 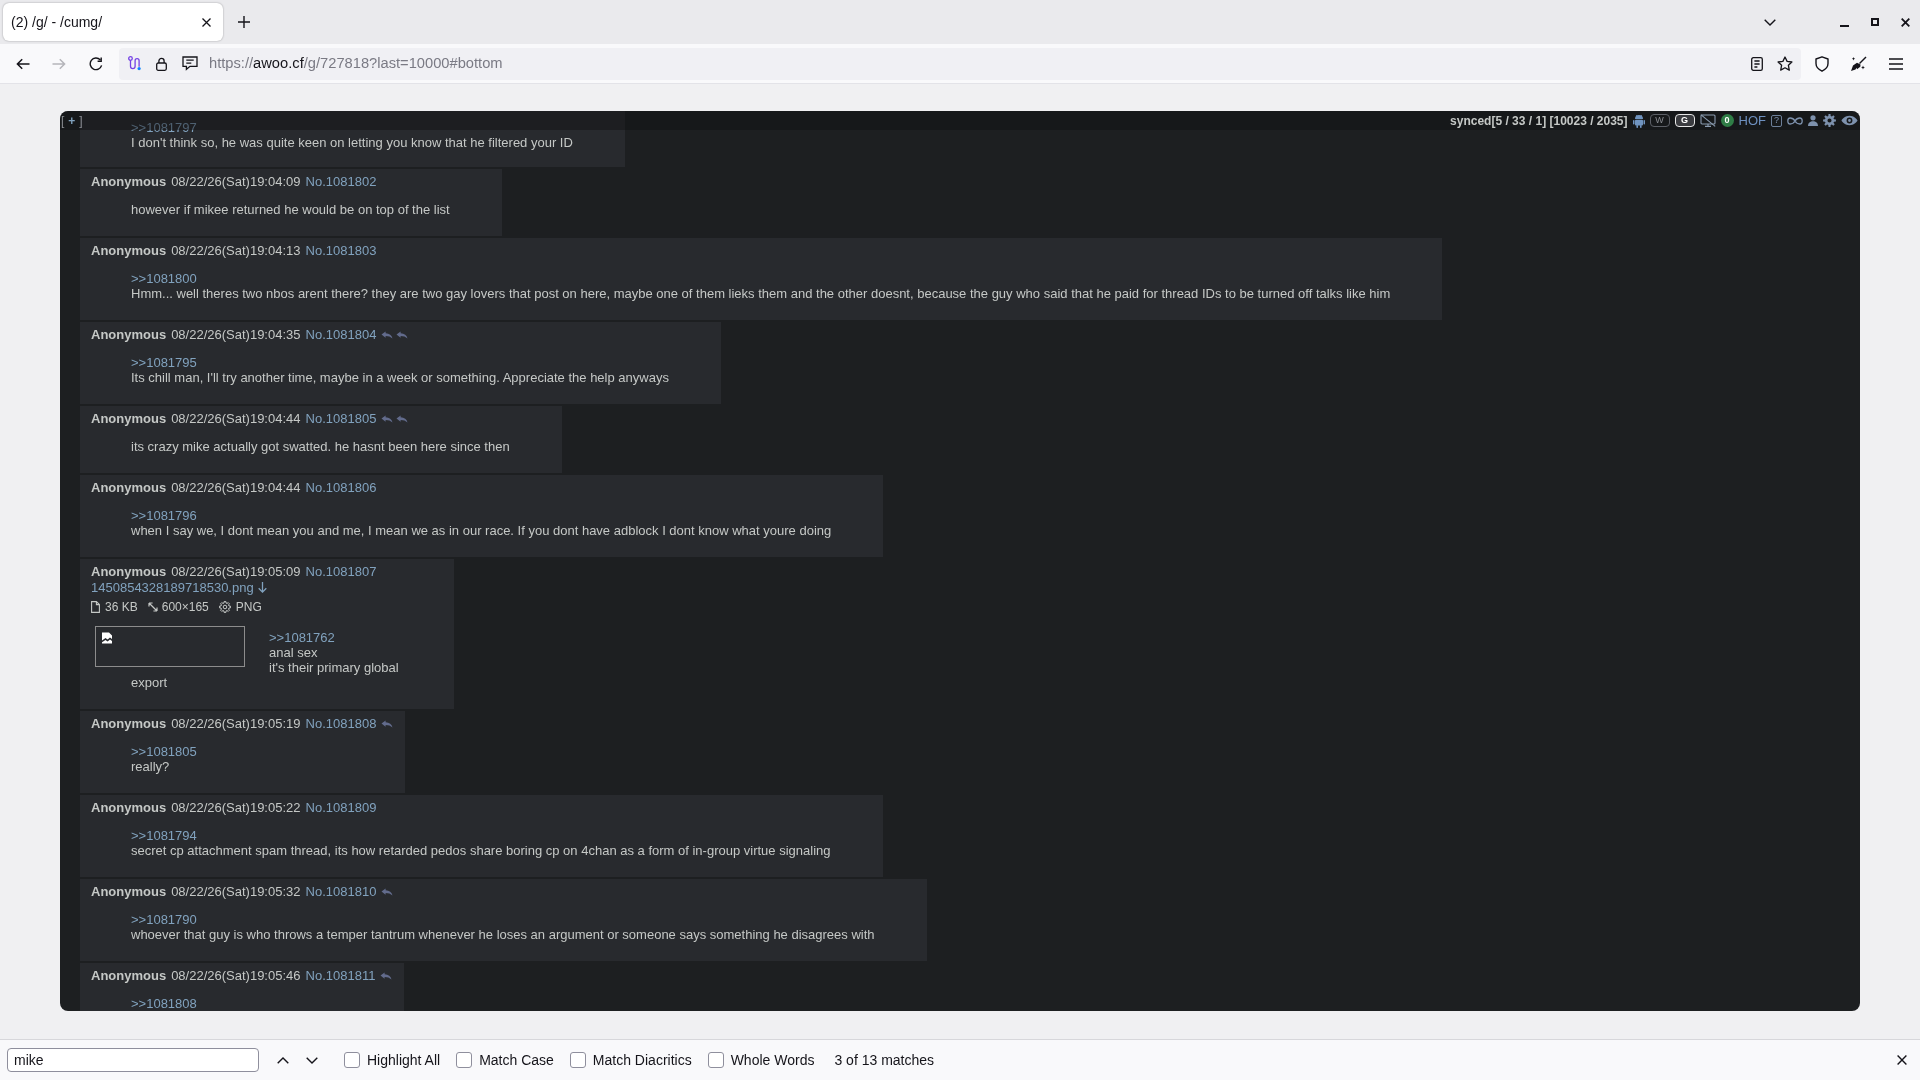 I want to click on toggle-button: W, so click(x=1659, y=120).